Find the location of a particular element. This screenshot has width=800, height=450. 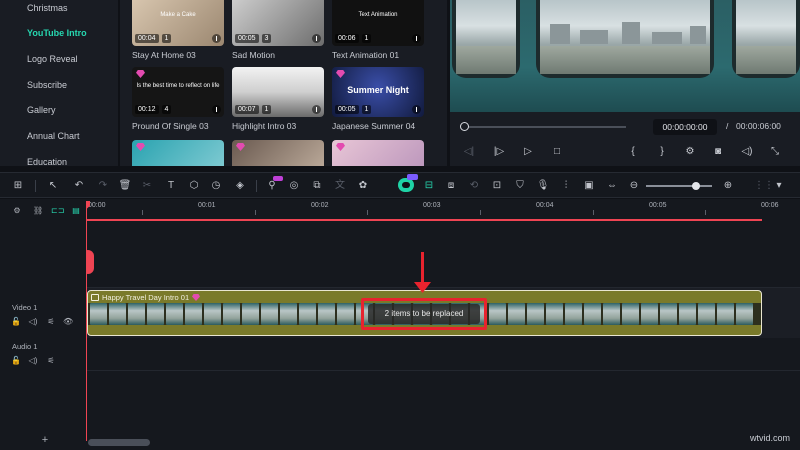

template-thumbnail: 00:07 1 is located at coordinates (278, 92).